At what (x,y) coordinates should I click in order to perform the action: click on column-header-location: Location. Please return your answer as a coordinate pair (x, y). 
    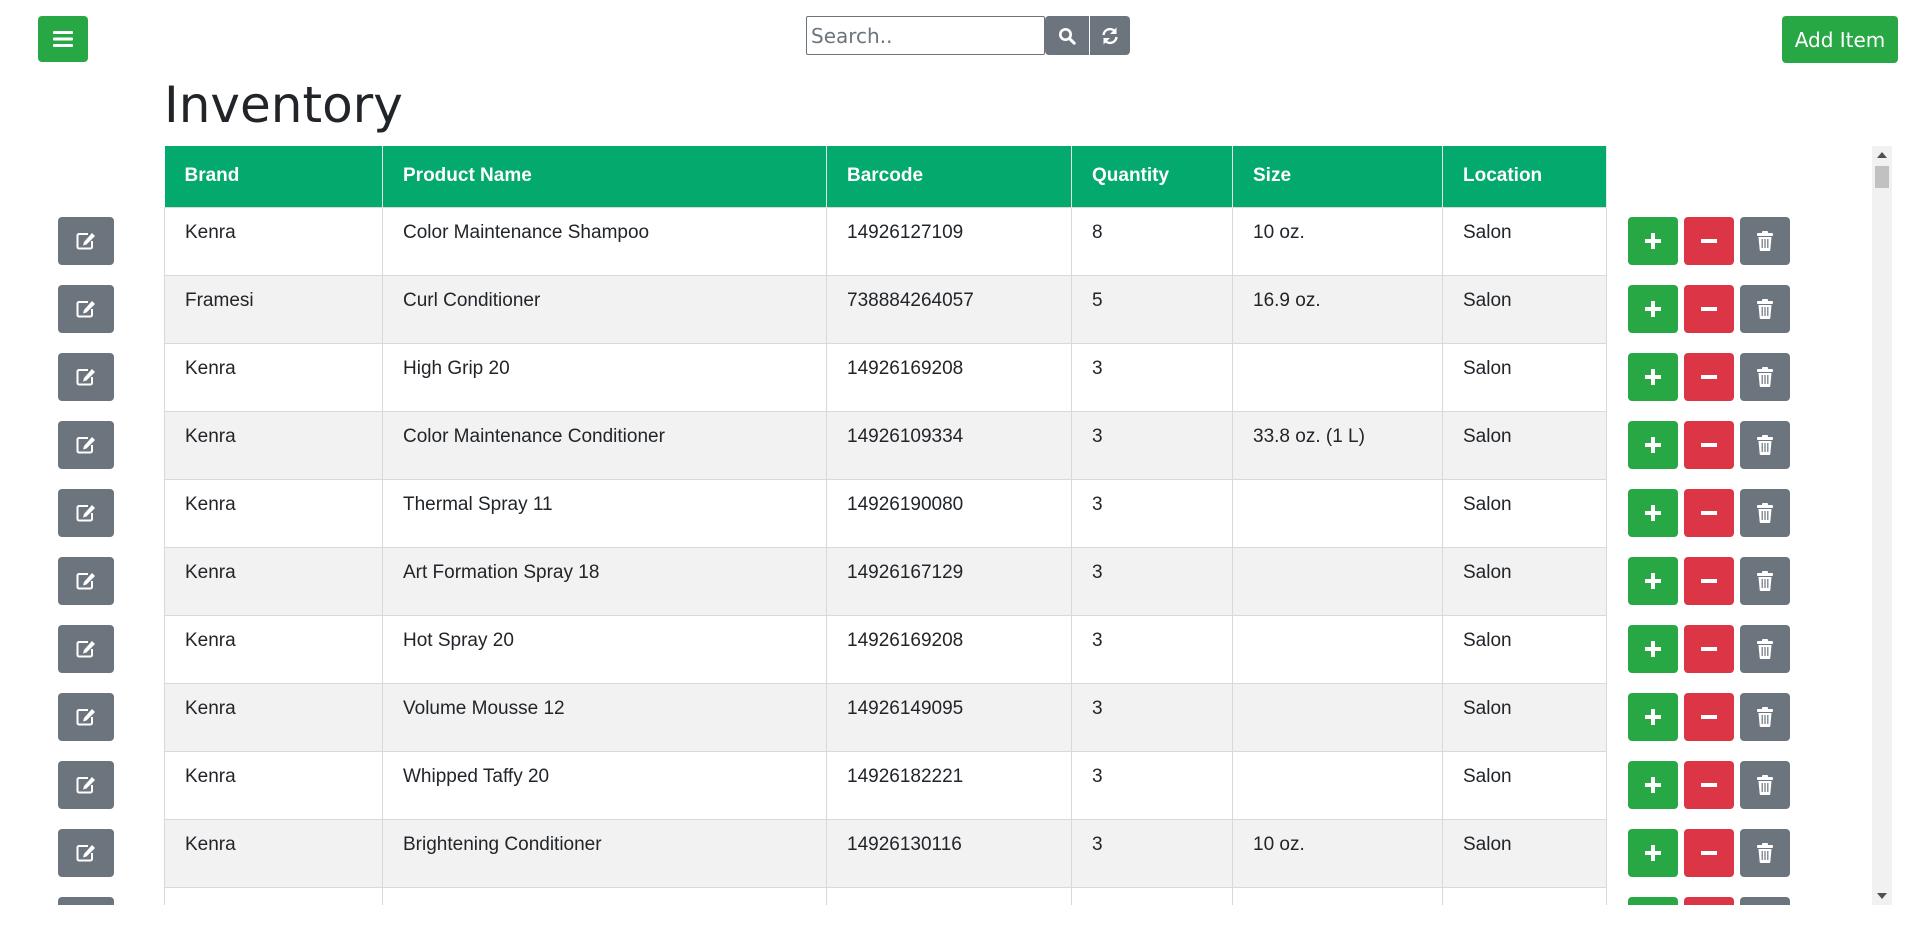
    Looking at the image, I should click on (1524, 176).